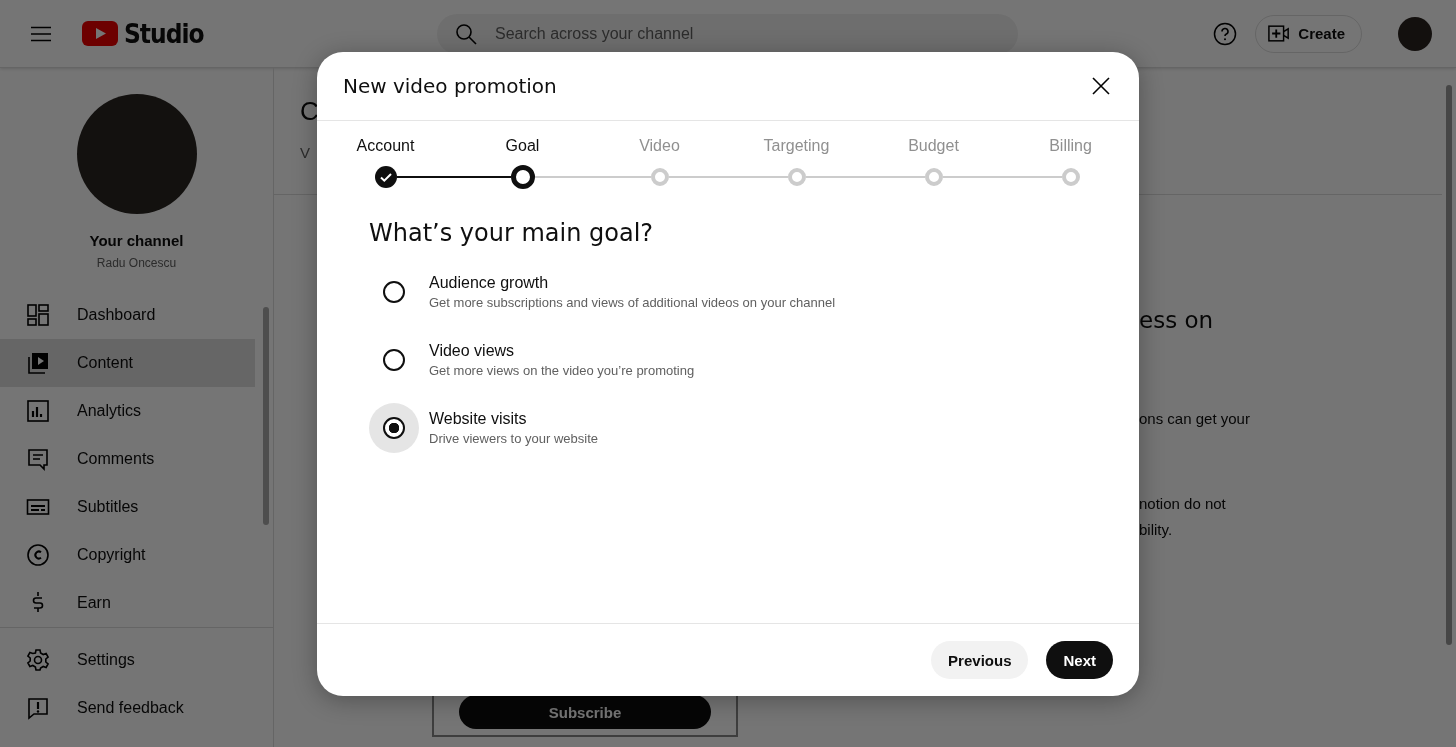 Image resolution: width=1456 pixels, height=747 pixels. What do you see at coordinates (164, 33) in the screenshot?
I see `logo-text: Studio` at bounding box center [164, 33].